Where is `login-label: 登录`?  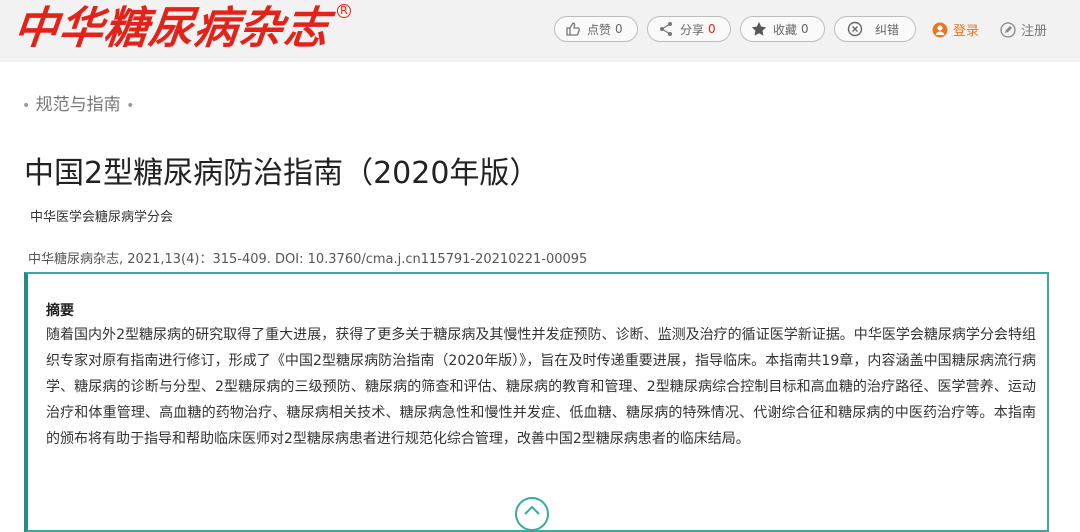
login-label: 登录 is located at coordinates (966, 31).